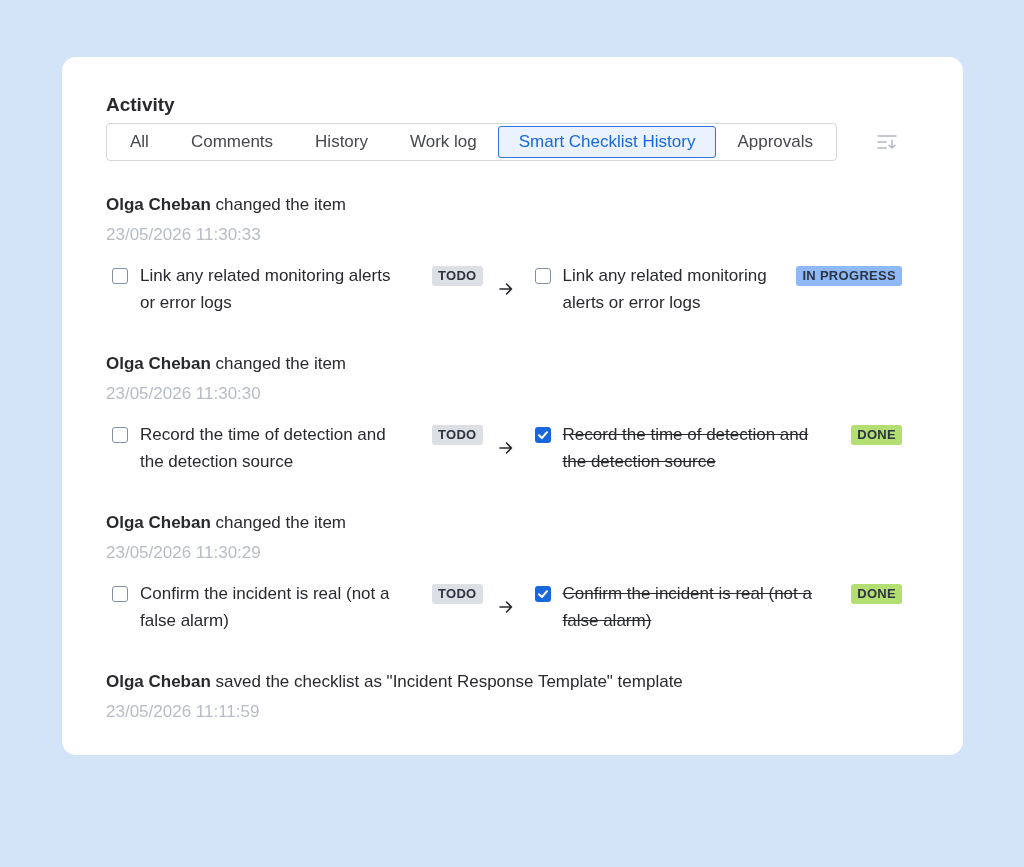 Image resolution: width=1024 pixels, height=867 pixels. I want to click on status-badge: IN PROGRESS, so click(849, 276).